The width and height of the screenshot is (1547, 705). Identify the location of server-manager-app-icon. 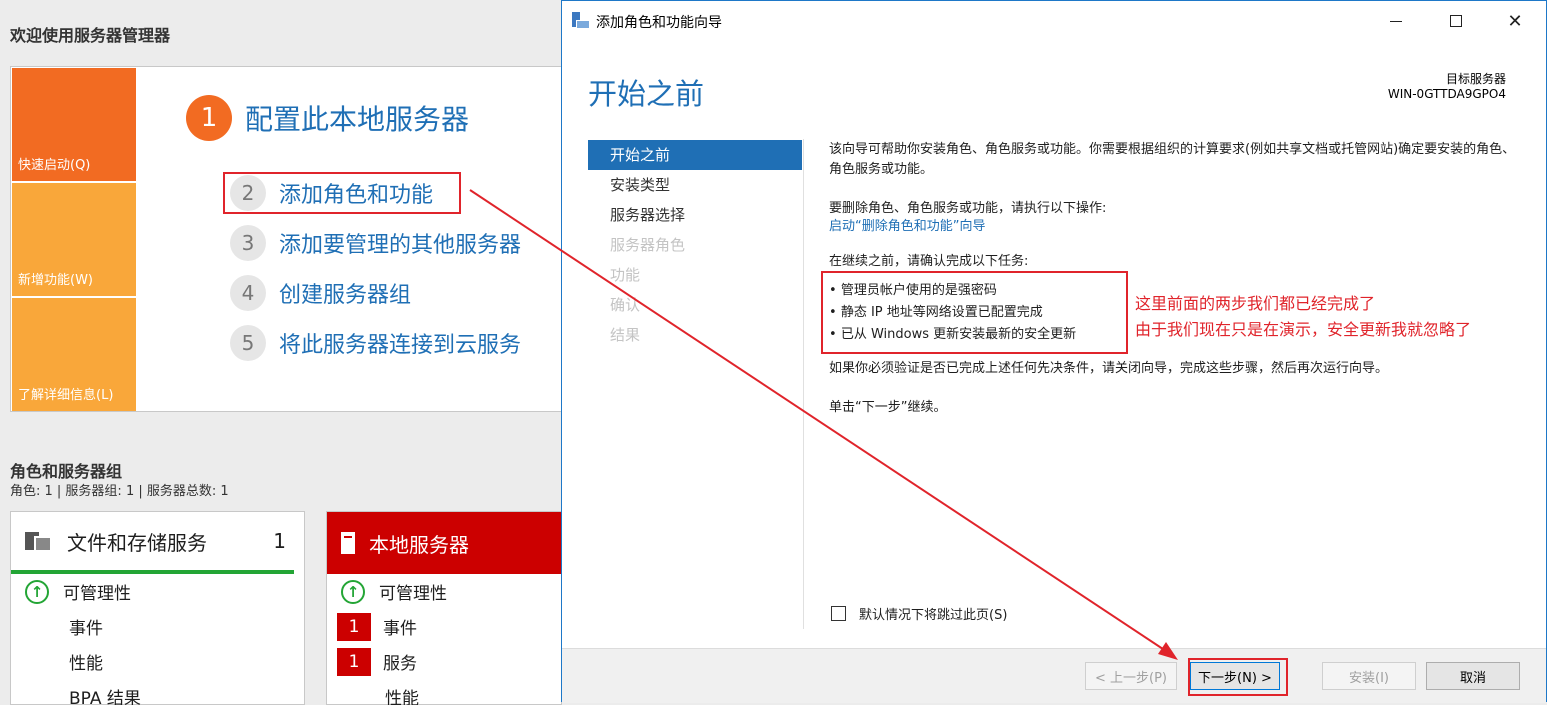
(581, 20).